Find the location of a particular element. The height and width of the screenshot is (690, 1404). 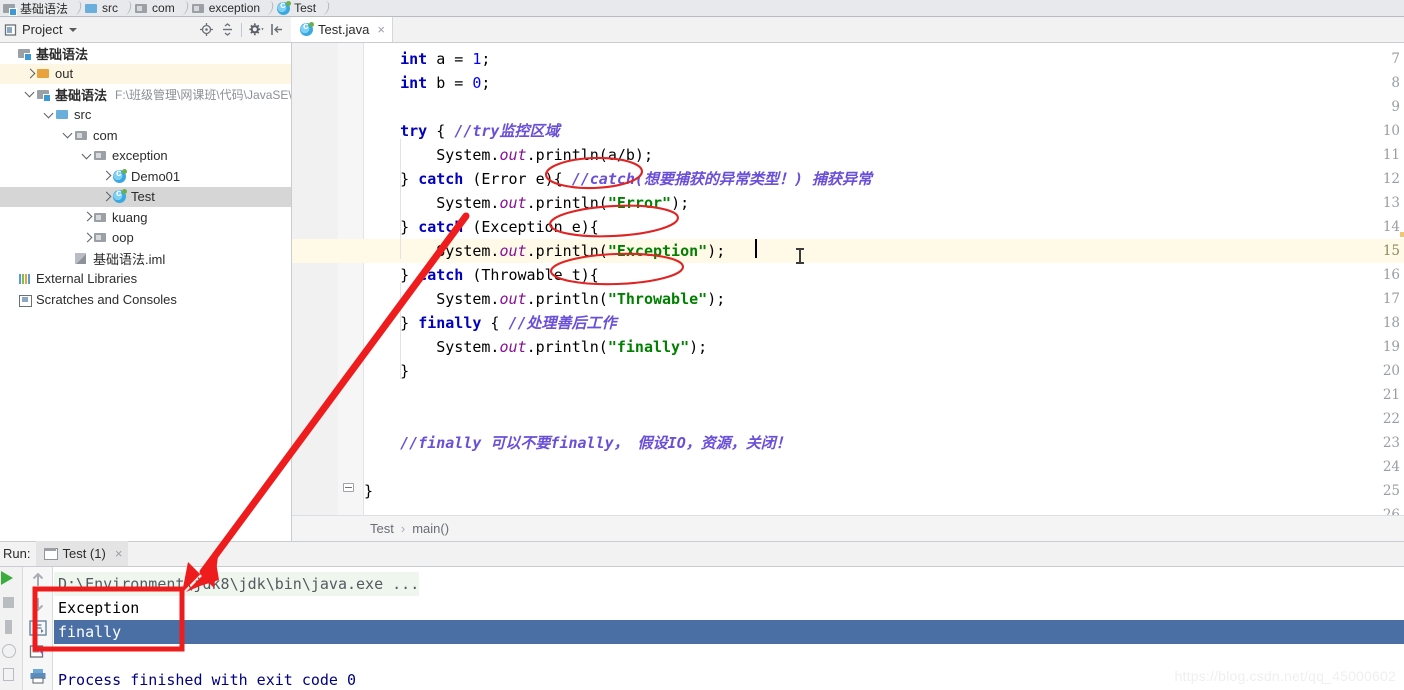

tree-item-基础语法: 基础语法 is located at coordinates (145, 53).